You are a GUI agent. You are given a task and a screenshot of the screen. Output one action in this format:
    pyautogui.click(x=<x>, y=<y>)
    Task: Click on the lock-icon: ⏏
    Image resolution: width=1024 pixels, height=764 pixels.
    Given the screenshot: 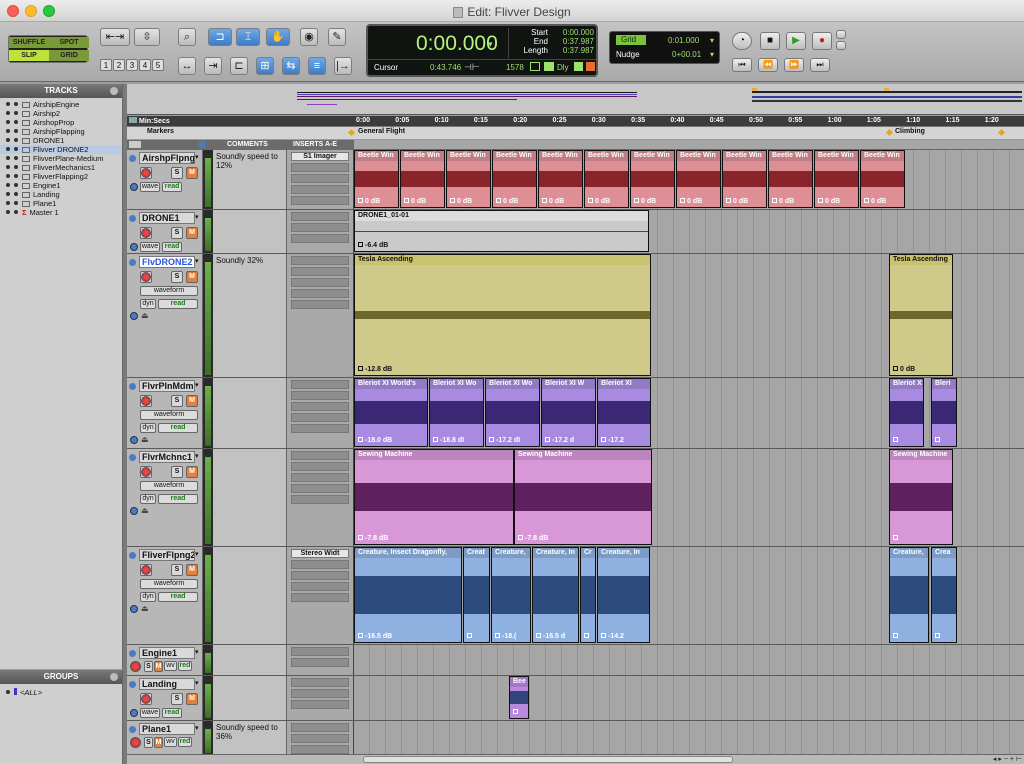 What is the action you would take?
    pyautogui.click(x=145, y=439)
    